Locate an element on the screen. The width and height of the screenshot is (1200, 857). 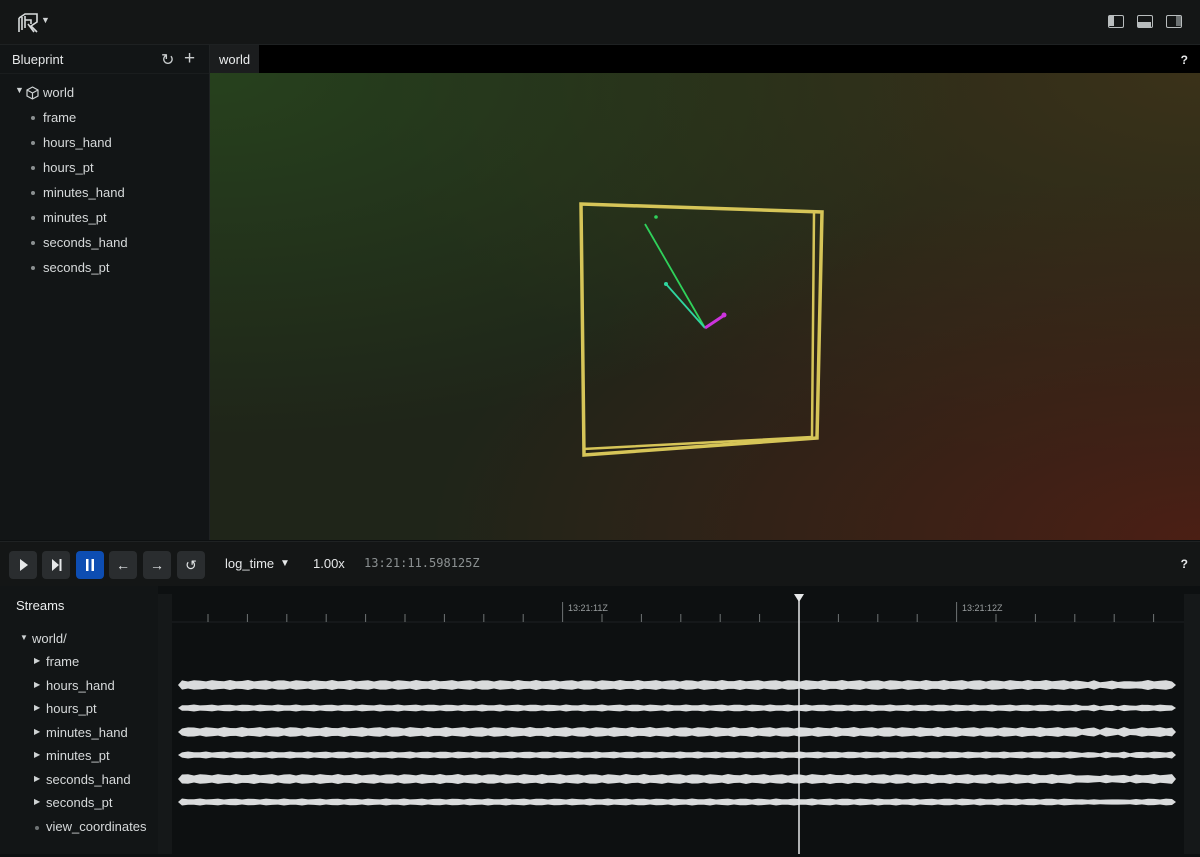
pause-icon is located at coordinates (90, 565).